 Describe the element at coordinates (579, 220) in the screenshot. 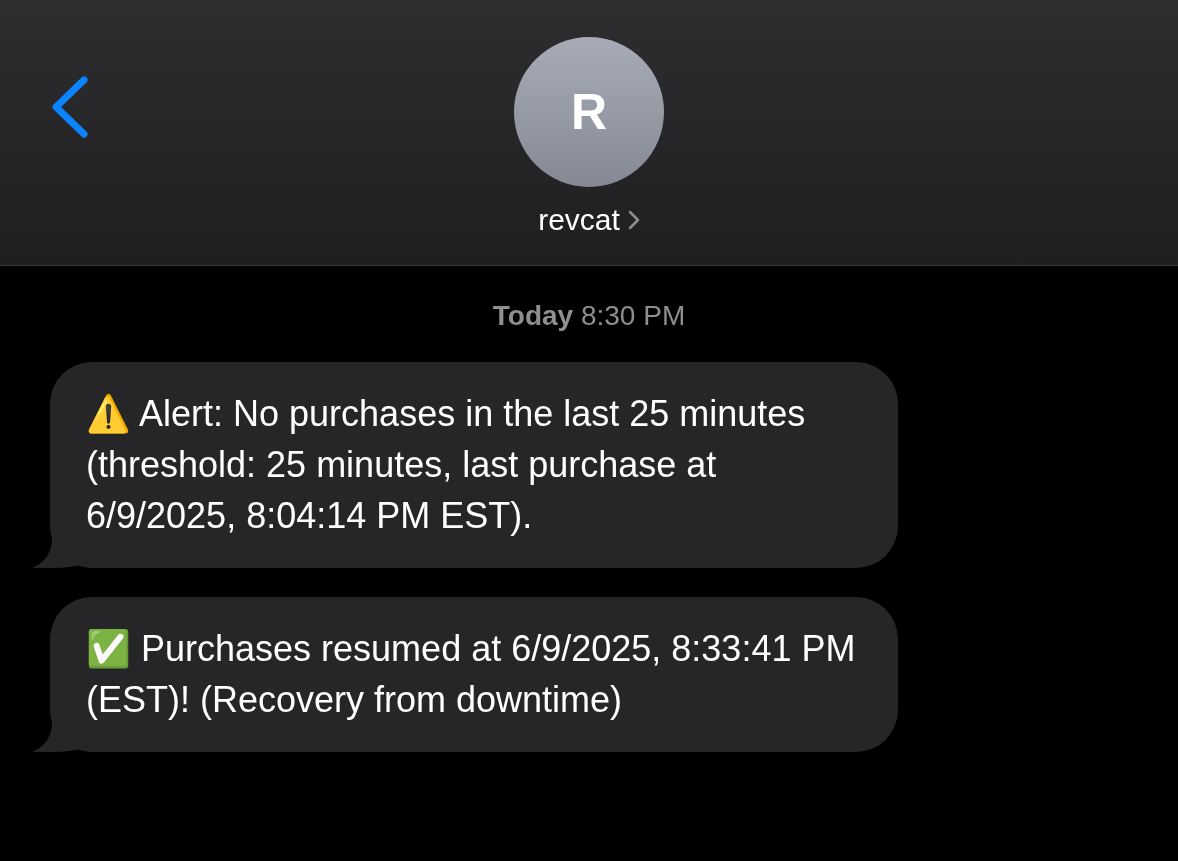

I see `contact-name: revcat` at that location.